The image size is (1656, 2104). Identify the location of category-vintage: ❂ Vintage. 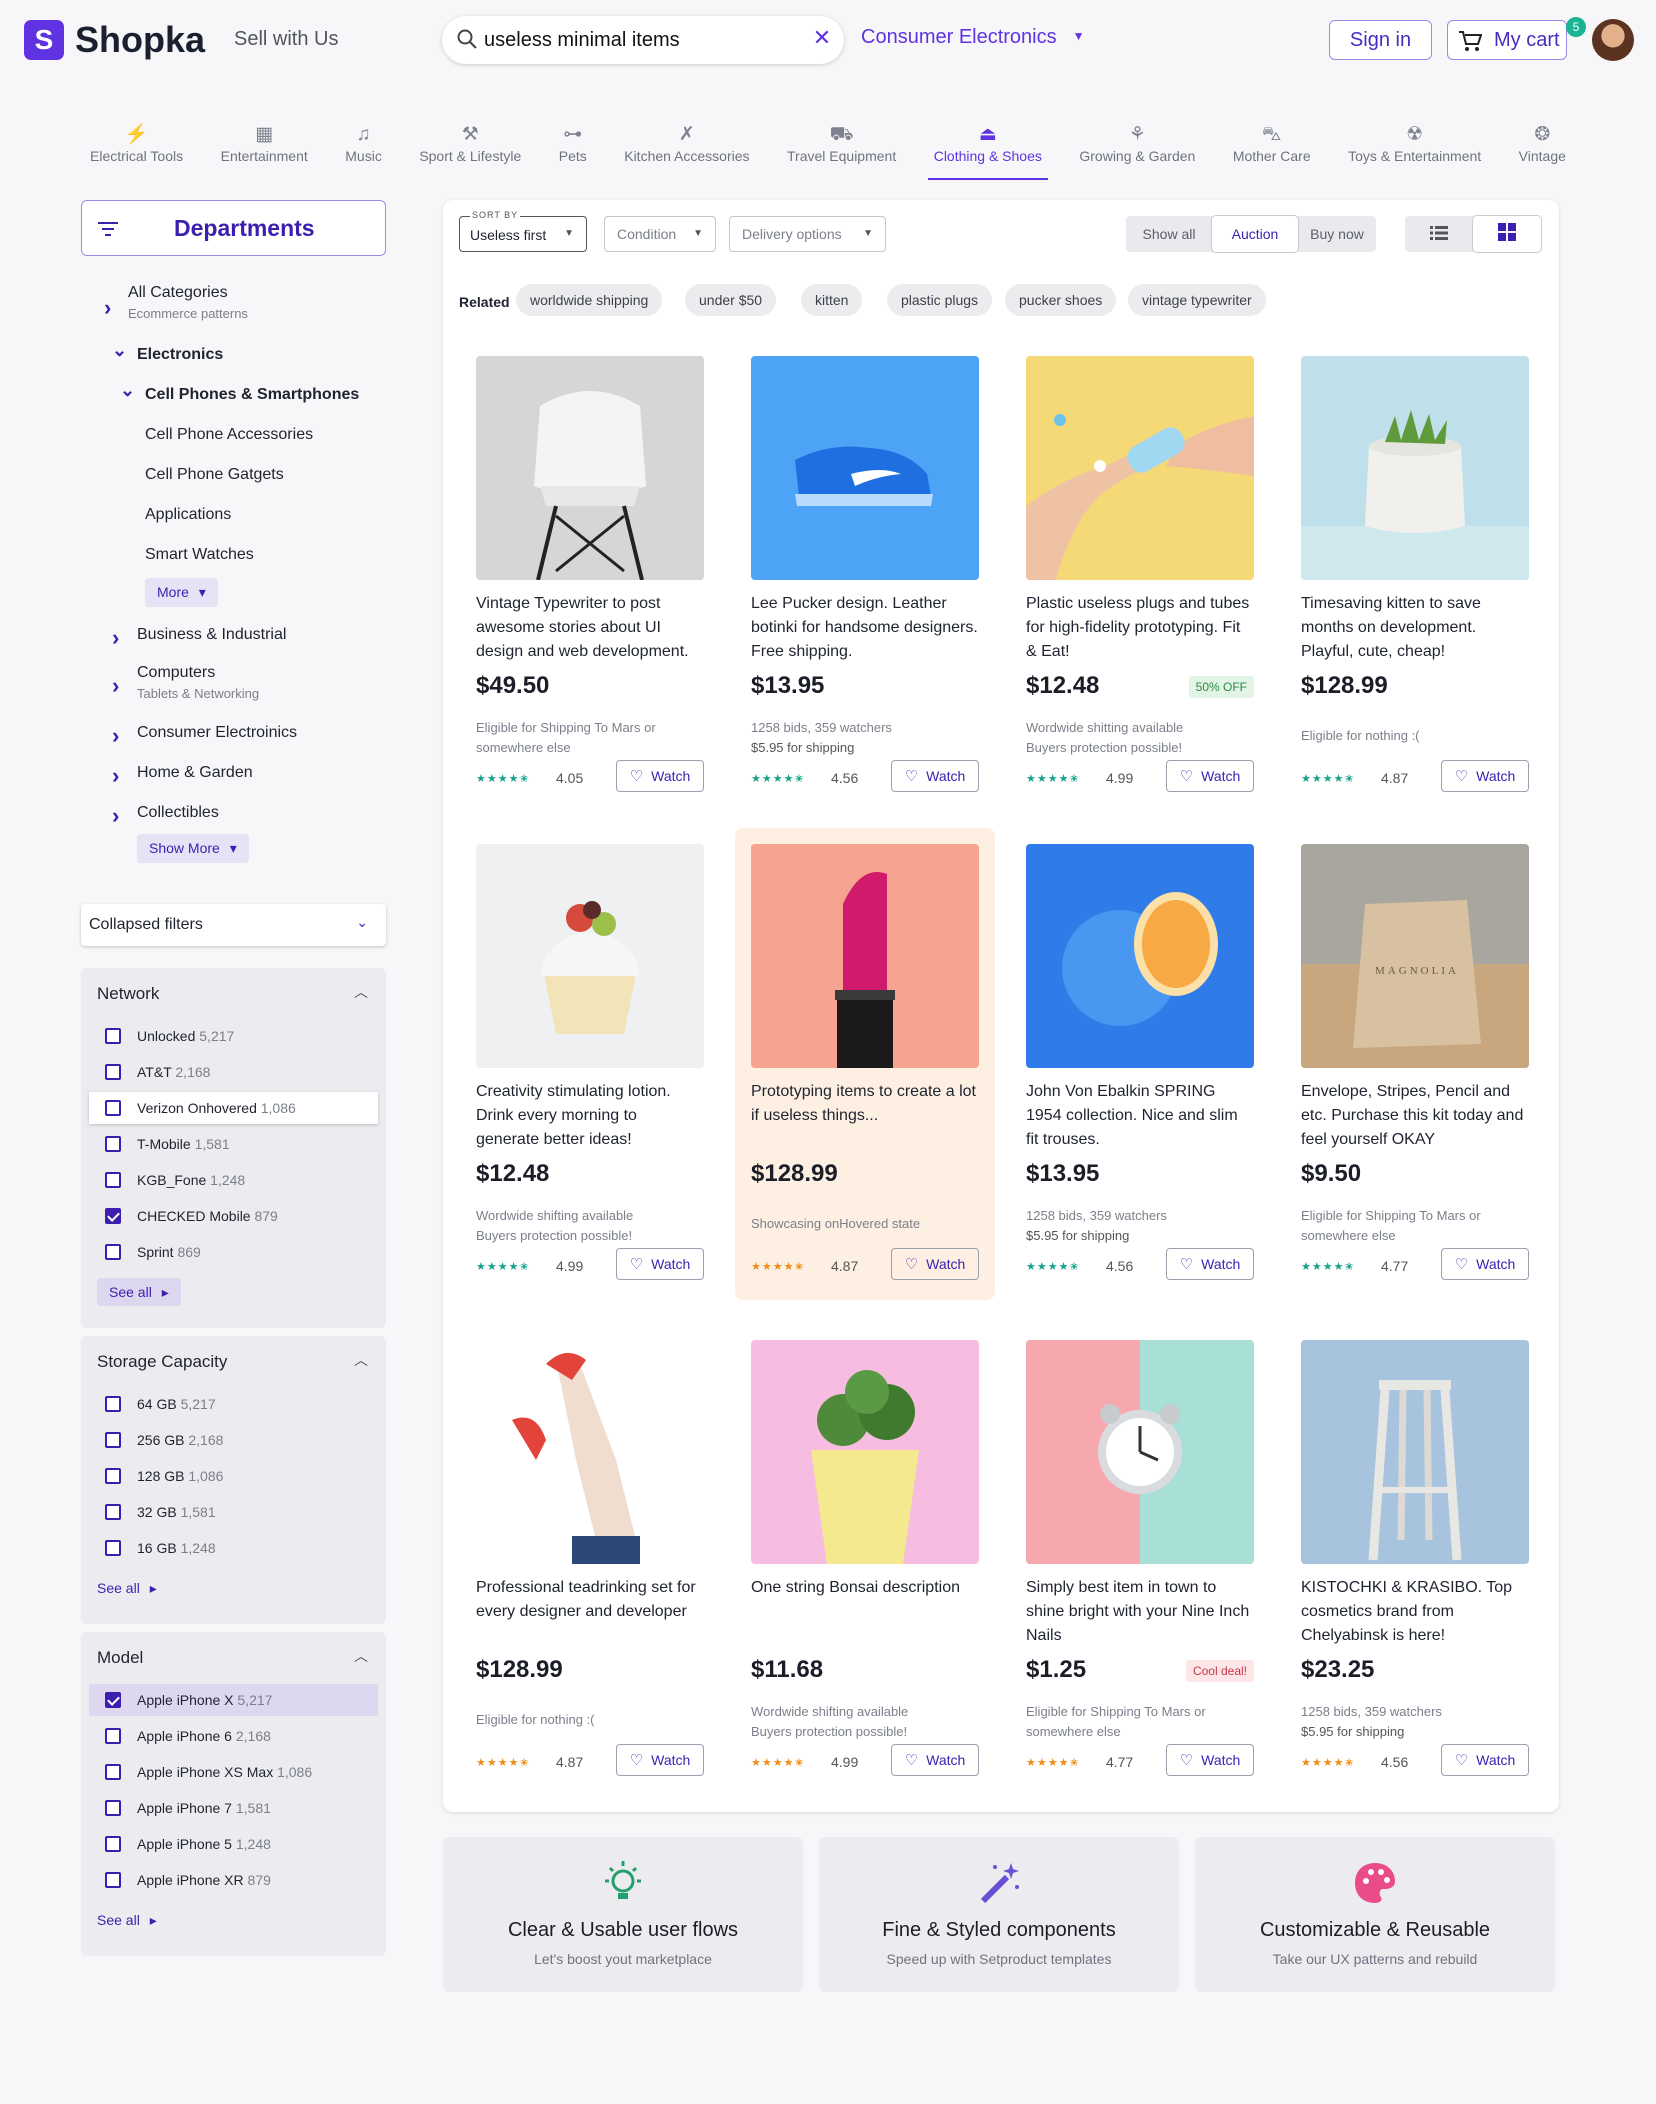
(1542, 149).